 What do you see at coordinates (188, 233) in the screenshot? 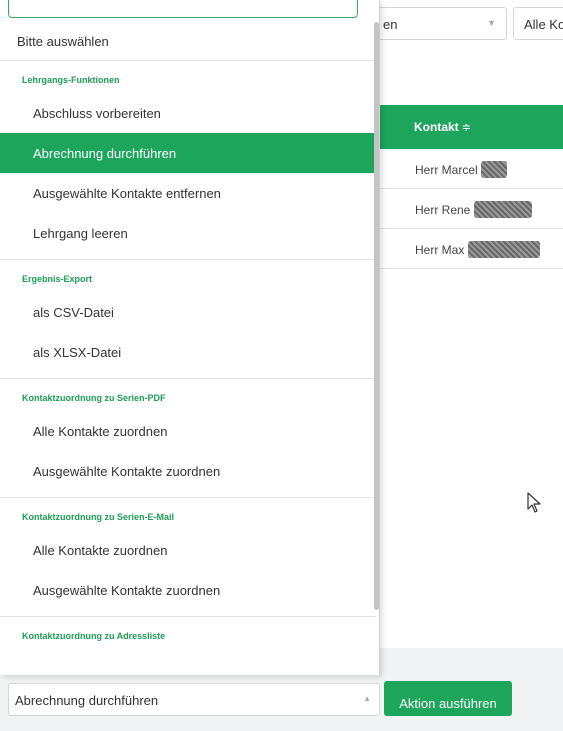
I see `option-lehrgang-leeren: Lehrgang leeren` at bounding box center [188, 233].